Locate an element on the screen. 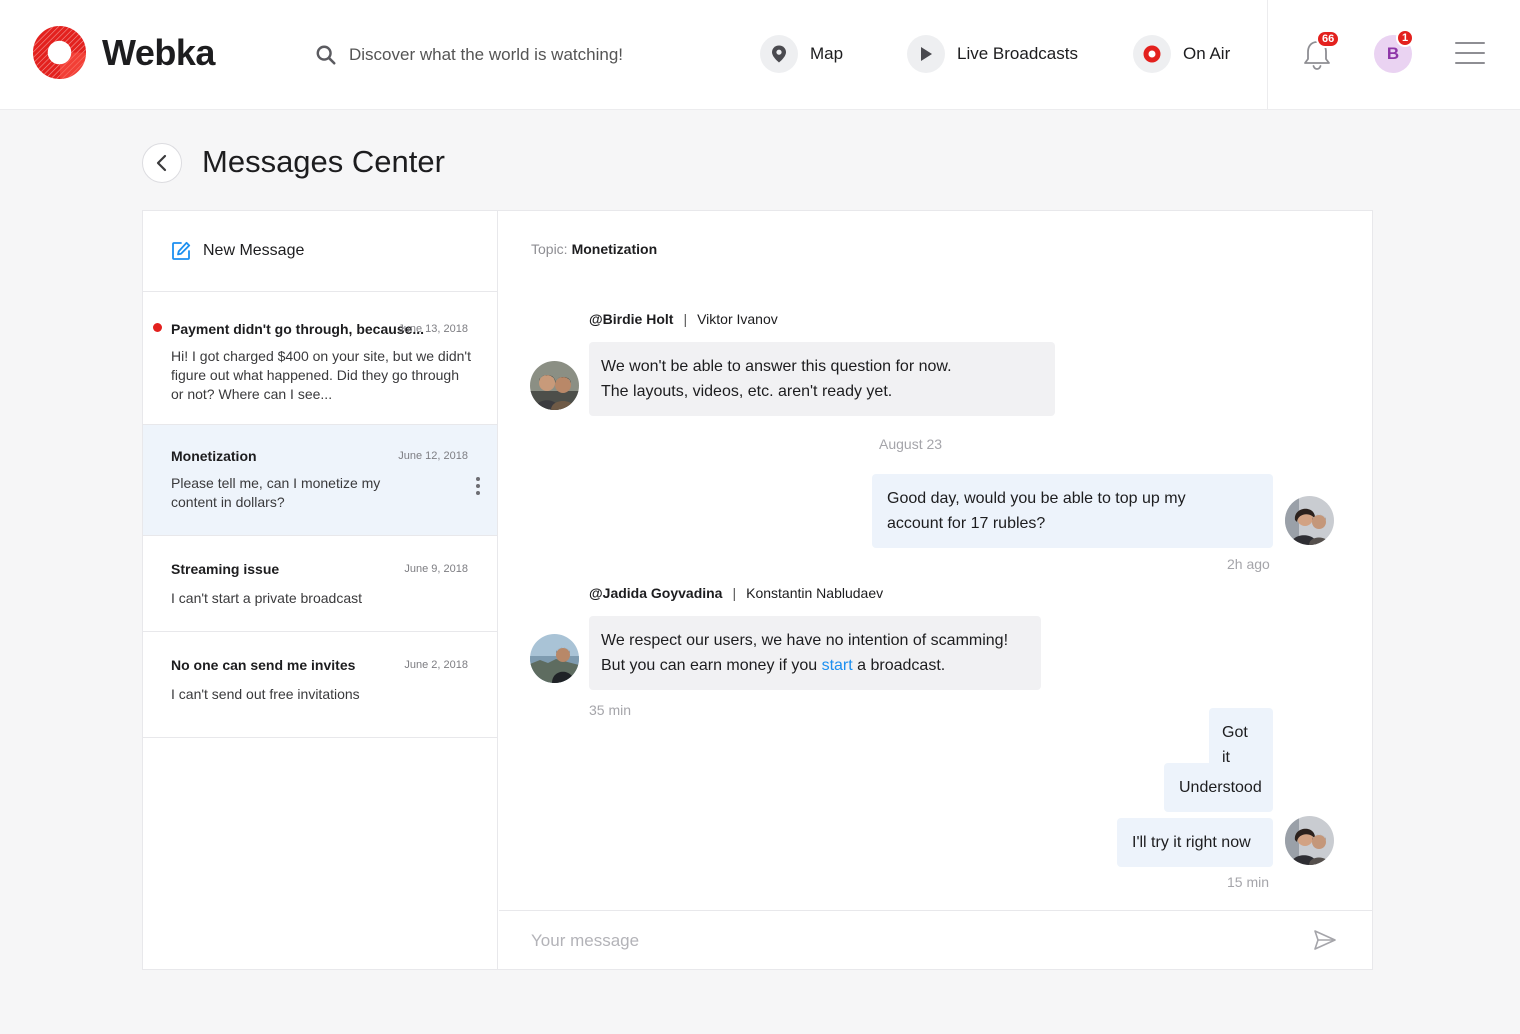  nav-map: Map is located at coordinates (801, 54).